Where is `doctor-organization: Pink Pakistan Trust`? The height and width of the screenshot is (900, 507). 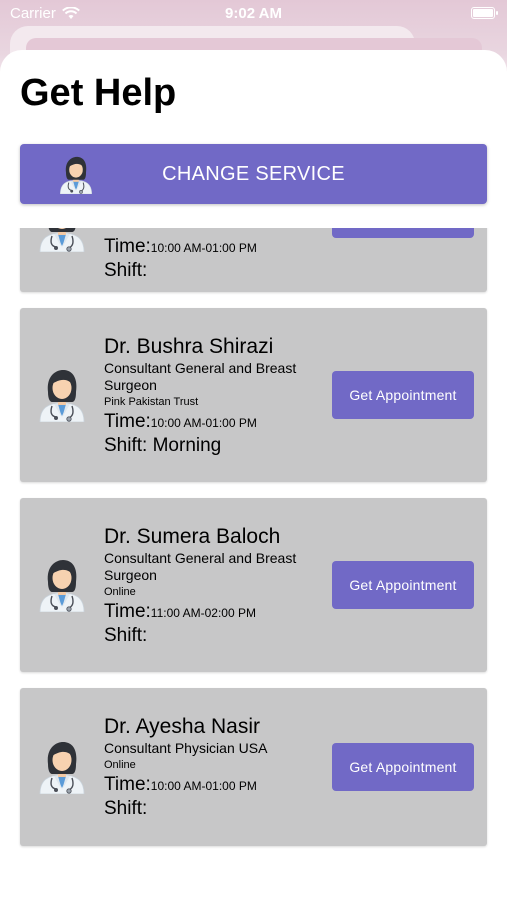
doctor-organization: Pink Pakistan Trust is located at coordinates (151, 402).